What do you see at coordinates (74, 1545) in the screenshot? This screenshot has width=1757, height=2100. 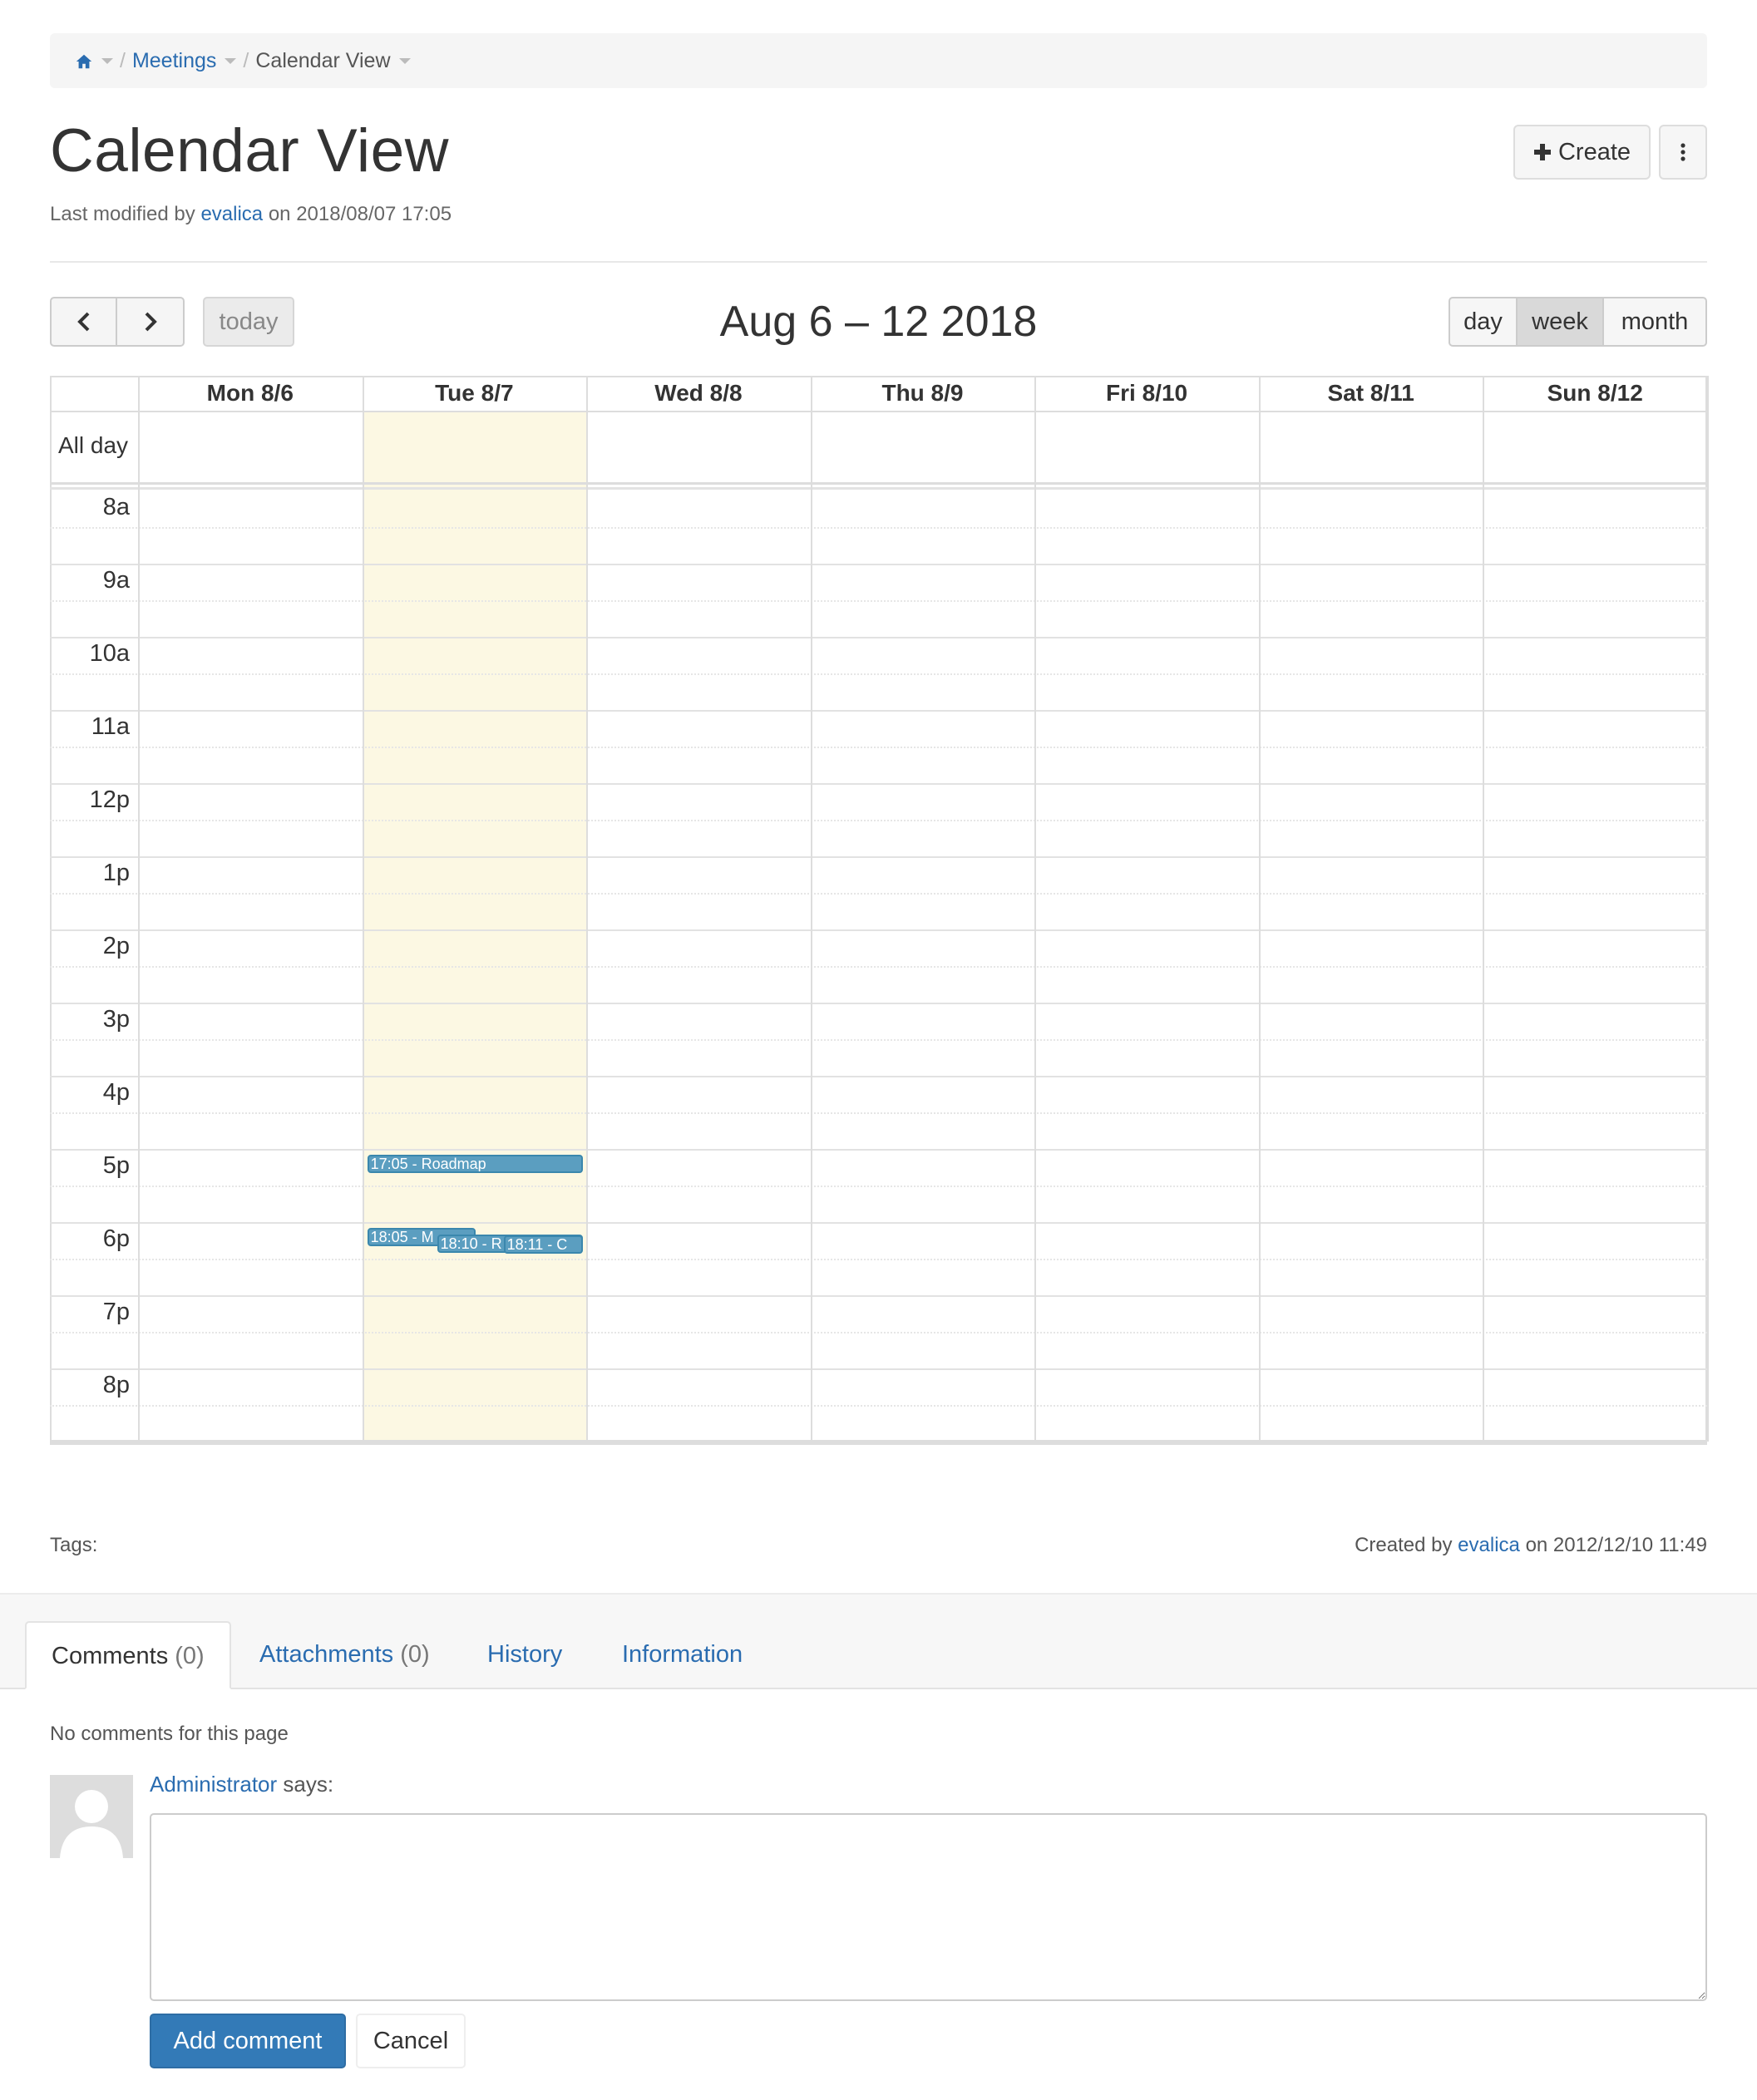 I see `tags-label: Tags:` at bounding box center [74, 1545].